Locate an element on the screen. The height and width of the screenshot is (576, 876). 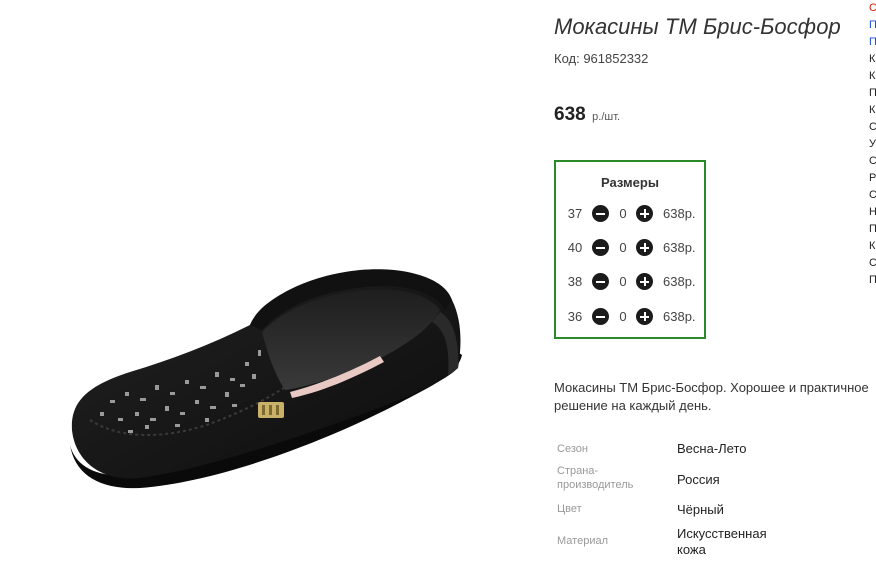
attribute-label: Цвет is located at coordinates (569, 509).